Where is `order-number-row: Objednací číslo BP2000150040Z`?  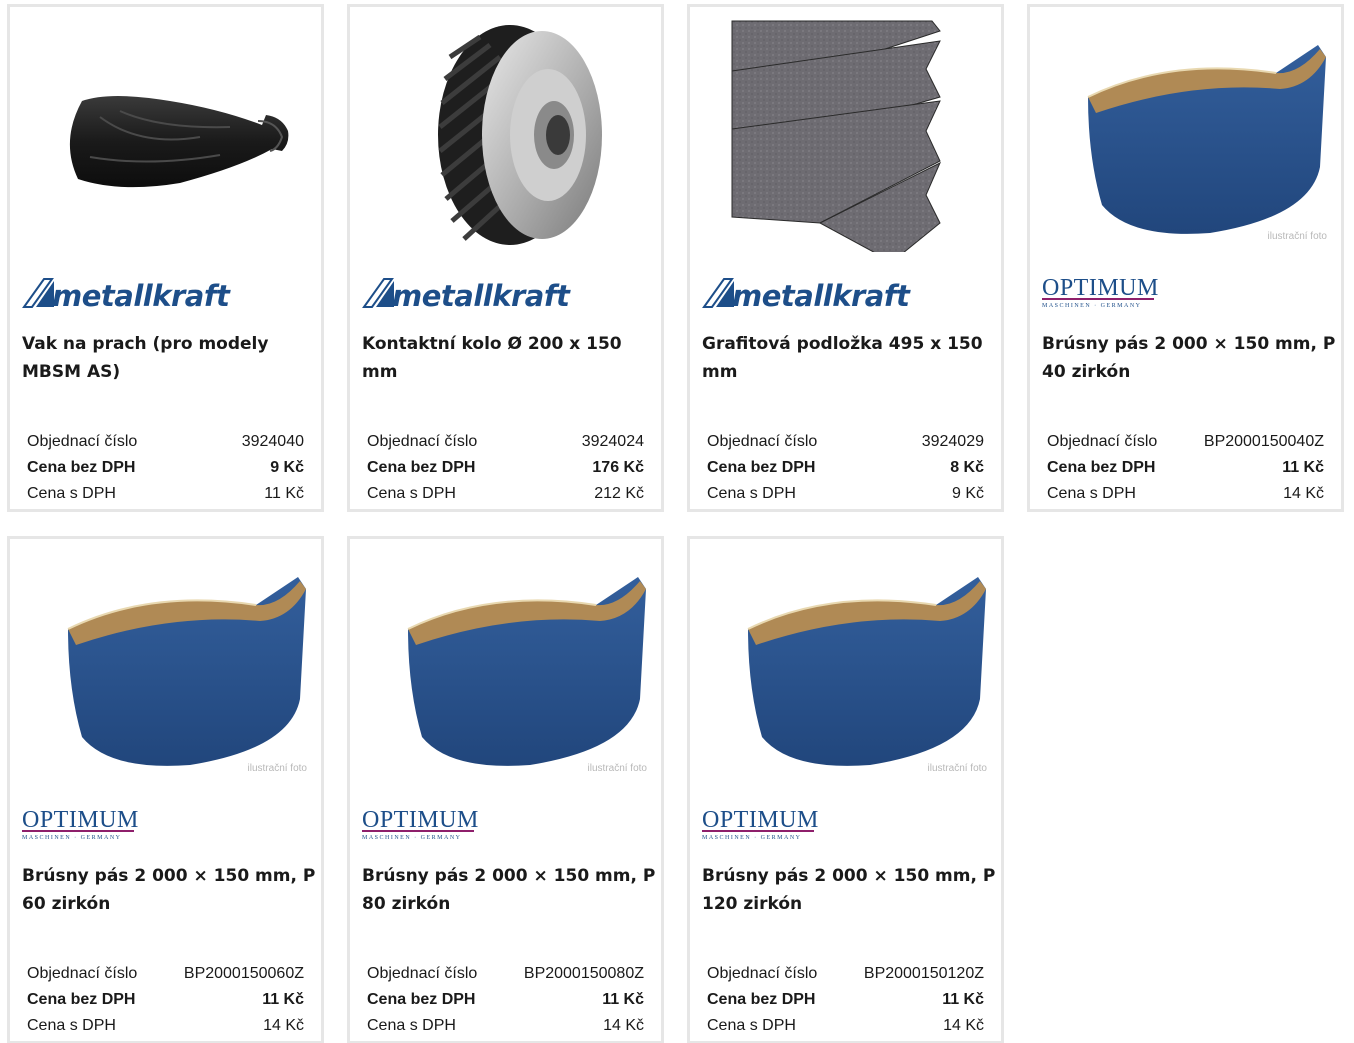
order-number-row: Objednací číslo BP2000150040Z is located at coordinates (1185, 442).